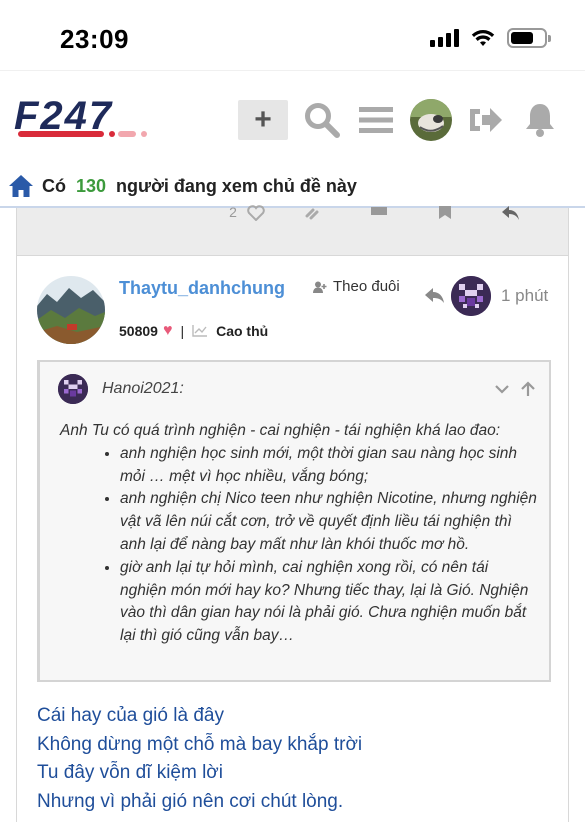 This screenshot has width=585, height=822. Describe the element at coordinates (21, 186) in the screenshot. I see `home-icon` at that location.